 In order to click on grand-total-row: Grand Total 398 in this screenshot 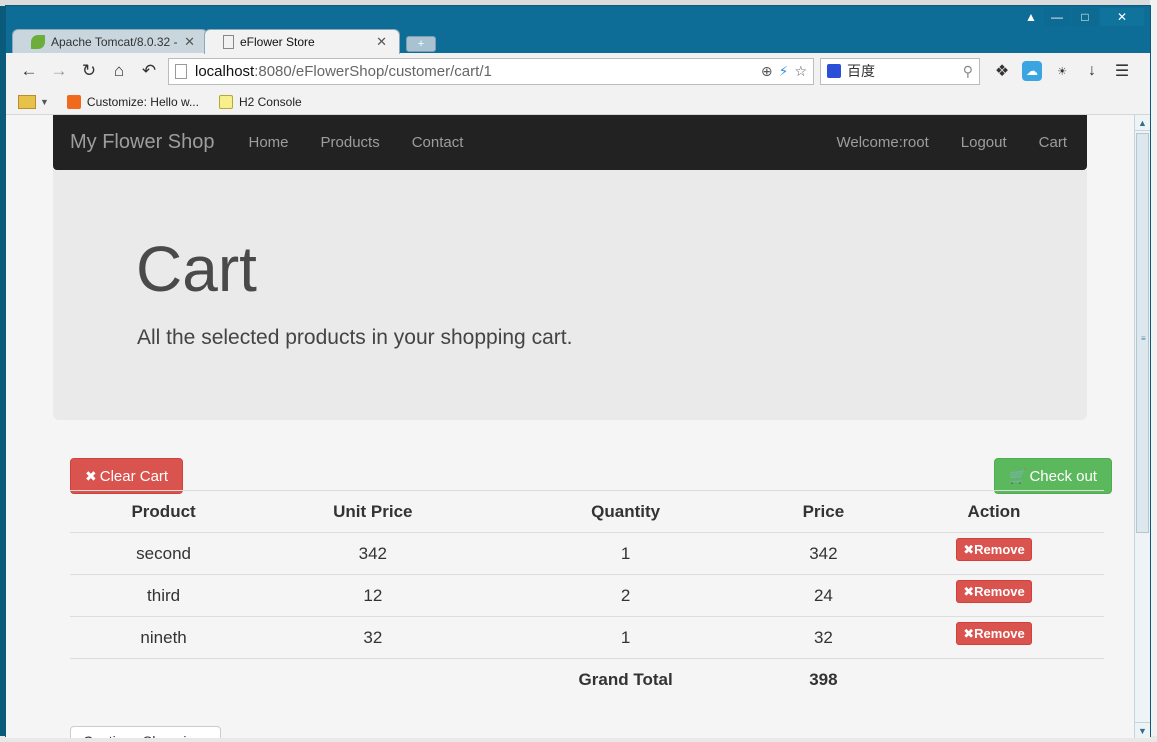, I will do `click(587, 679)`.